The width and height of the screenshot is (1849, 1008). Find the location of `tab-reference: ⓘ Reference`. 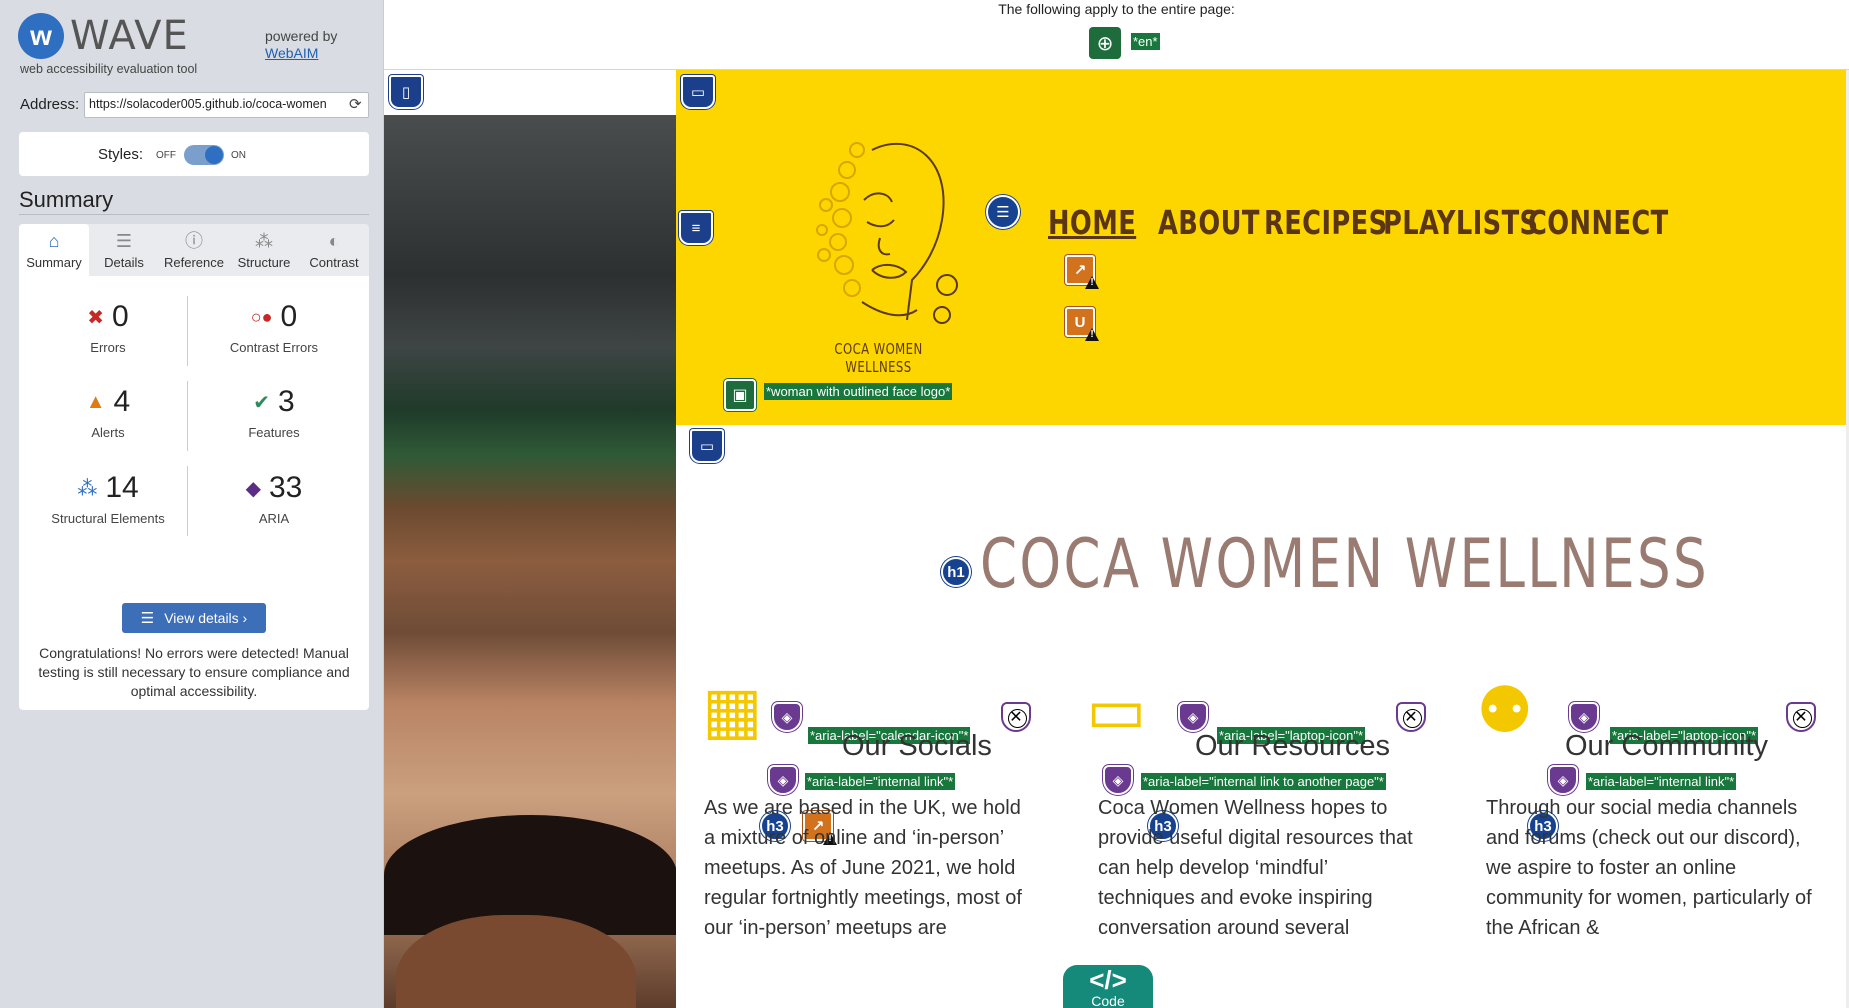

tab-reference: ⓘ Reference is located at coordinates (194, 250).